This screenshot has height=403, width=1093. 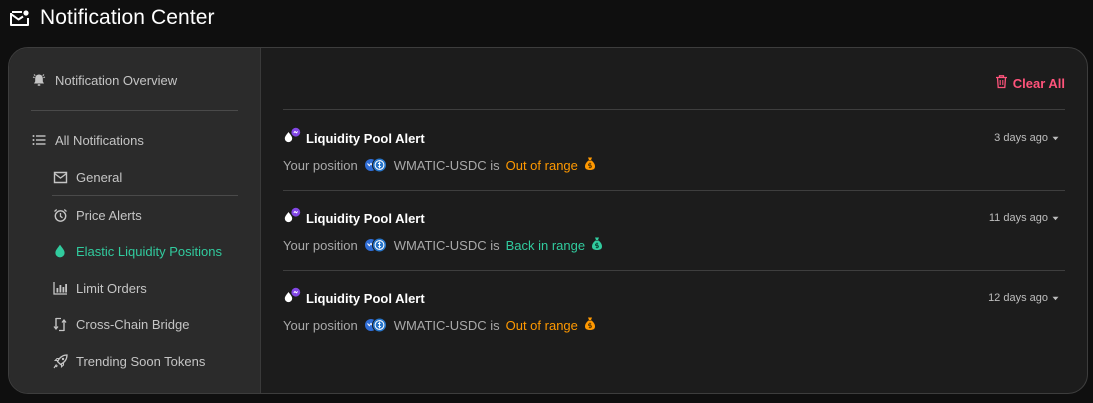 I want to click on notification-time-toggle: 12 days ago, so click(x=1023, y=298).